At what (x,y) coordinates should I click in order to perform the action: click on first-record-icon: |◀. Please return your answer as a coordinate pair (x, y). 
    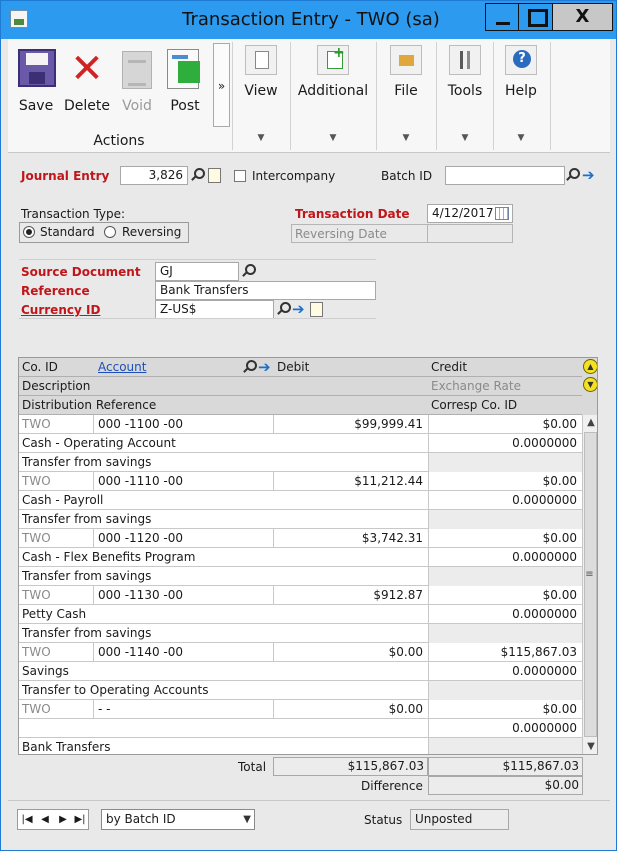
    Looking at the image, I should click on (27, 819).